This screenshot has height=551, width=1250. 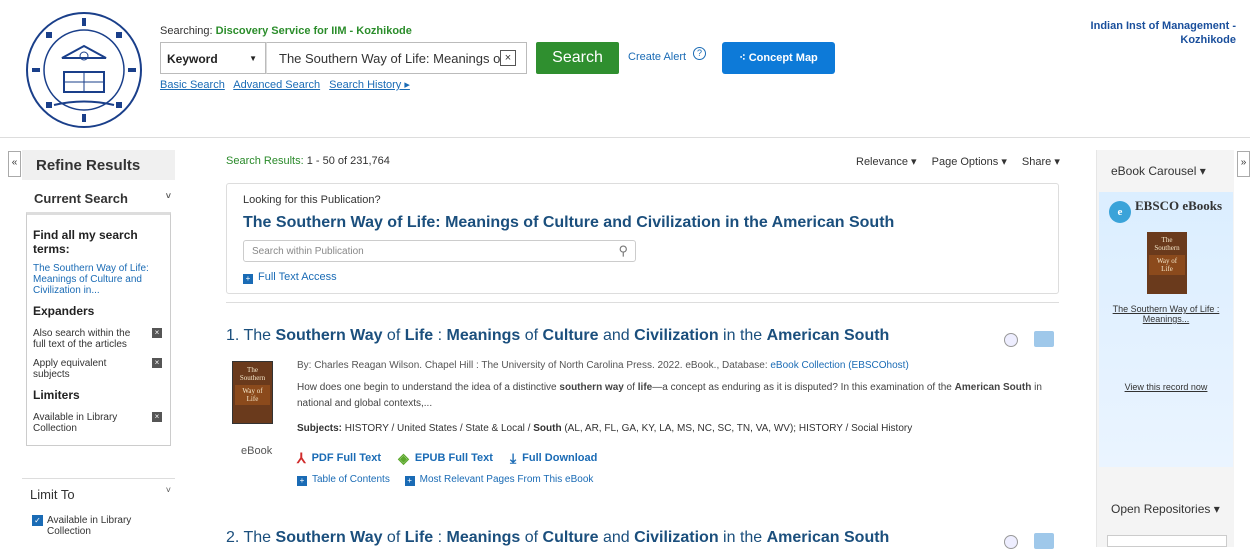 What do you see at coordinates (1044, 339) in the screenshot?
I see `add-to-folder-icon` at bounding box center [1044, 339].